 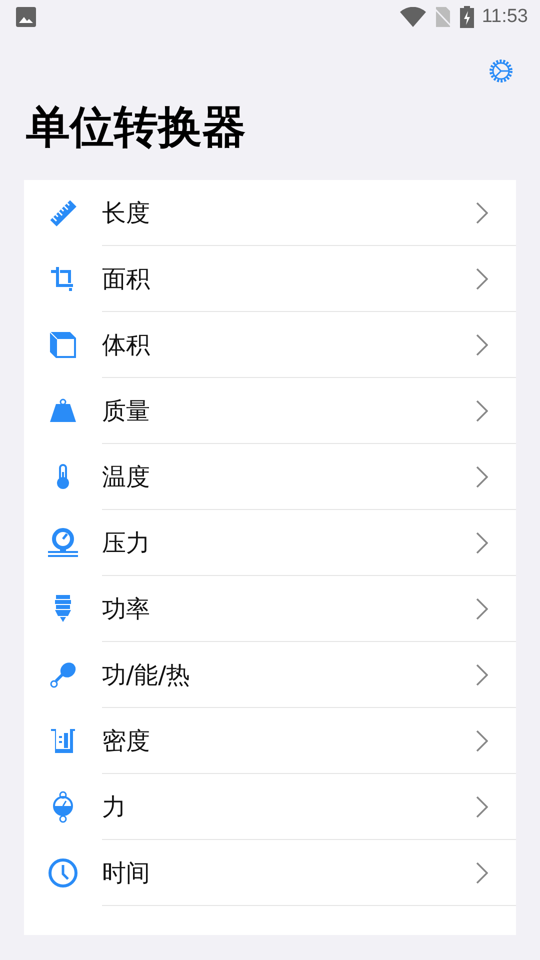 What do you see at coordinates (289, 476) in the screenshot?
I see `category-label: 温度` at bounding box center [289, 476].